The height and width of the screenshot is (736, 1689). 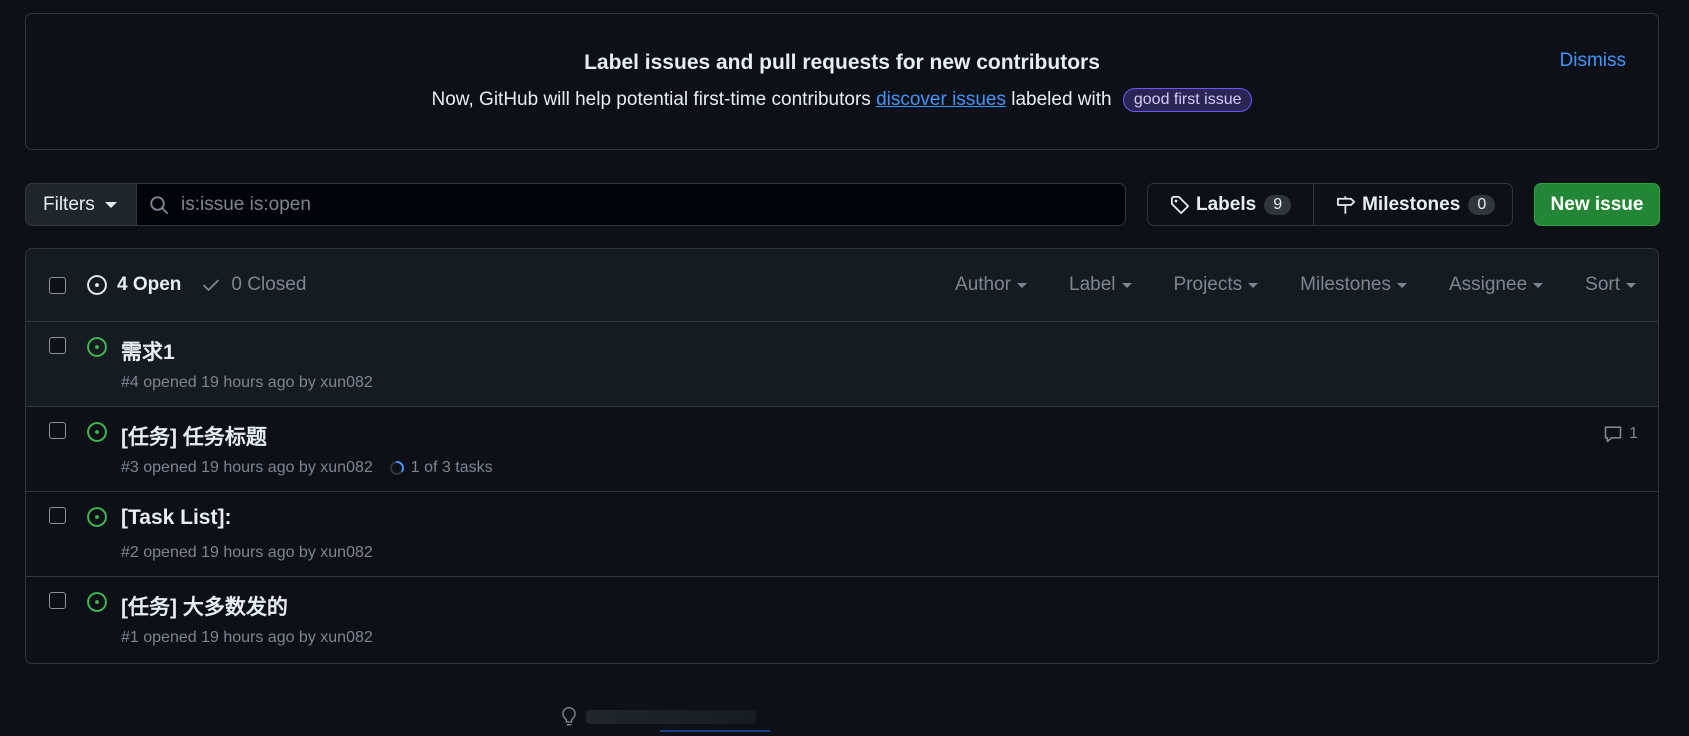 I want to click on milestones-filter-label: Milestones, so click(x=1345, y=284).